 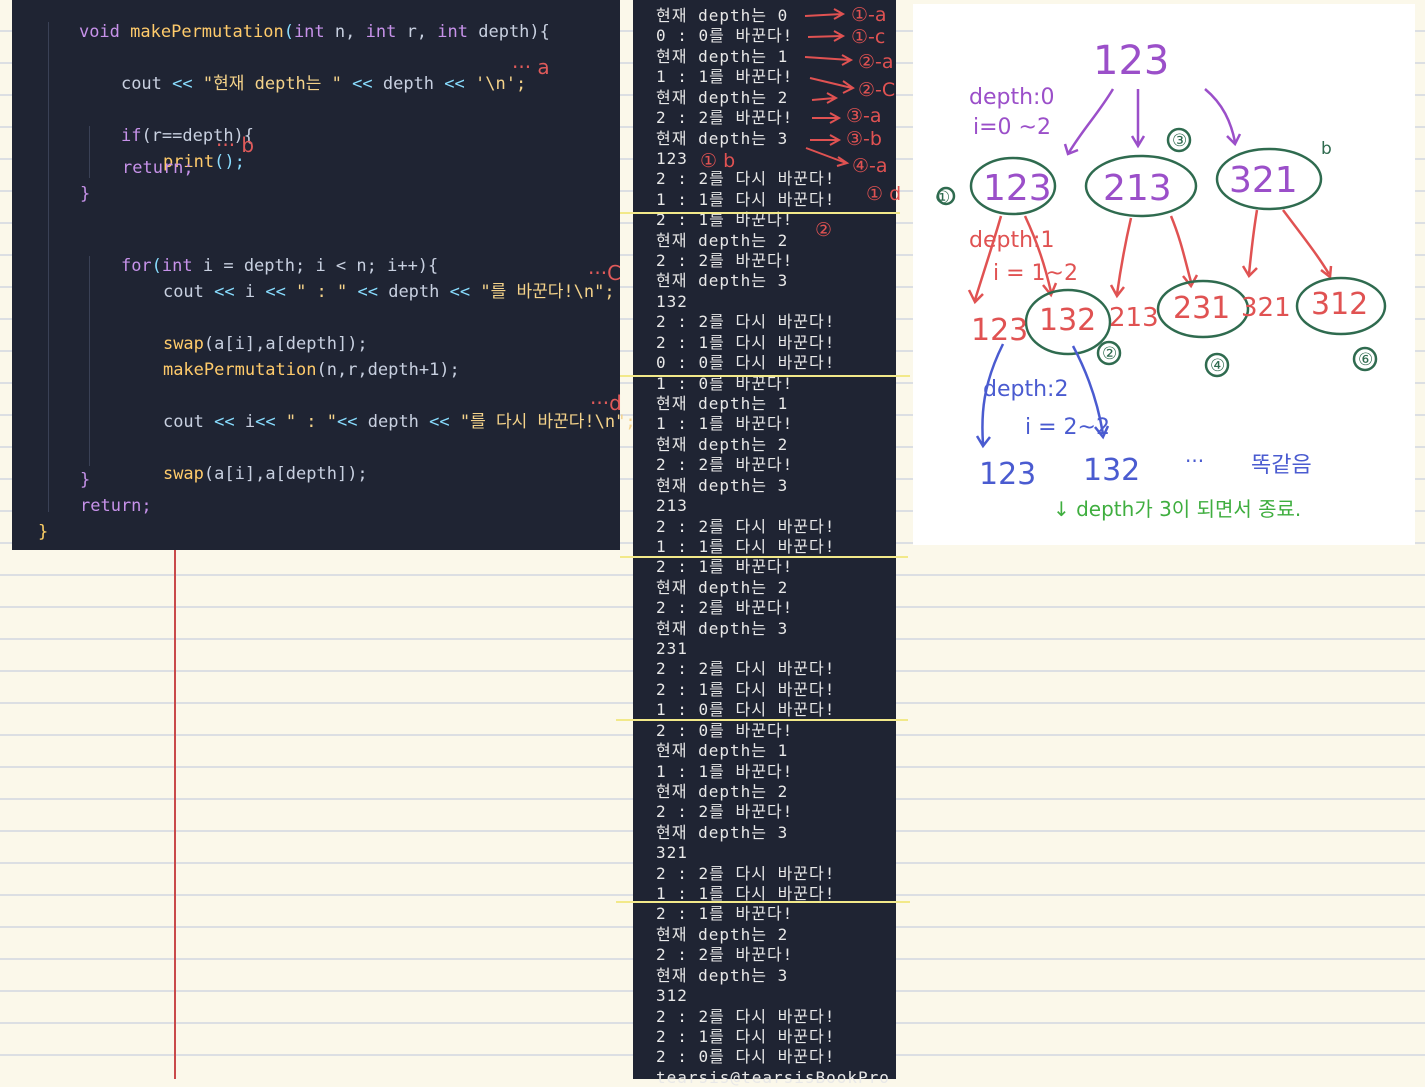 What do you see at coordinates (1111, 470) in the screenshot?
I see `level3-node: 132` at bounding box center [1111, 470].